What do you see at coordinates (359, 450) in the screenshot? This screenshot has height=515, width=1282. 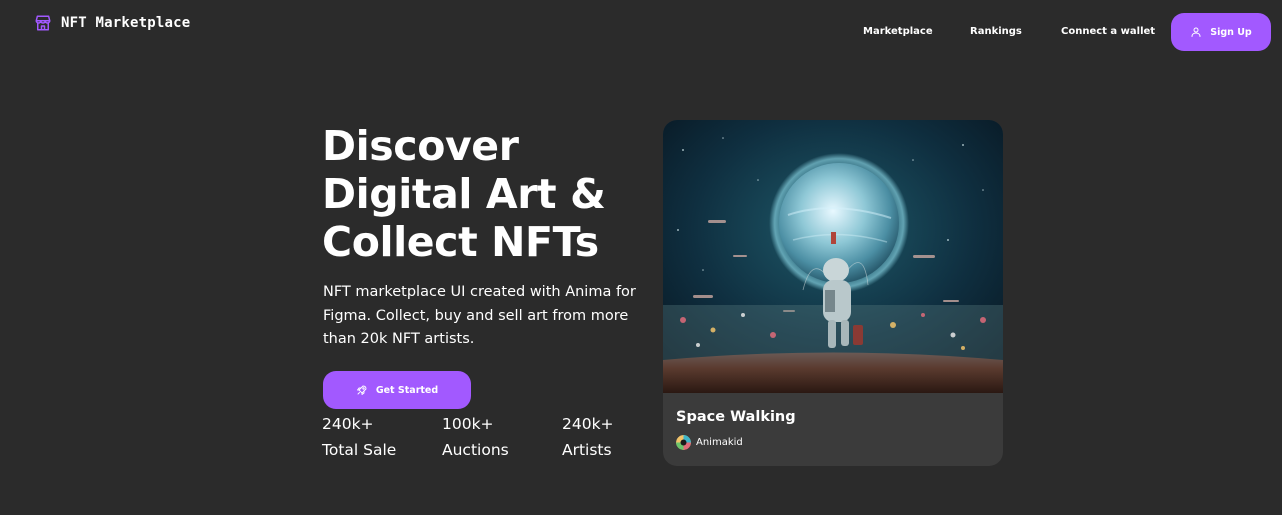 I see `stat-label: Total Sale` at bounding box center [359, 450].